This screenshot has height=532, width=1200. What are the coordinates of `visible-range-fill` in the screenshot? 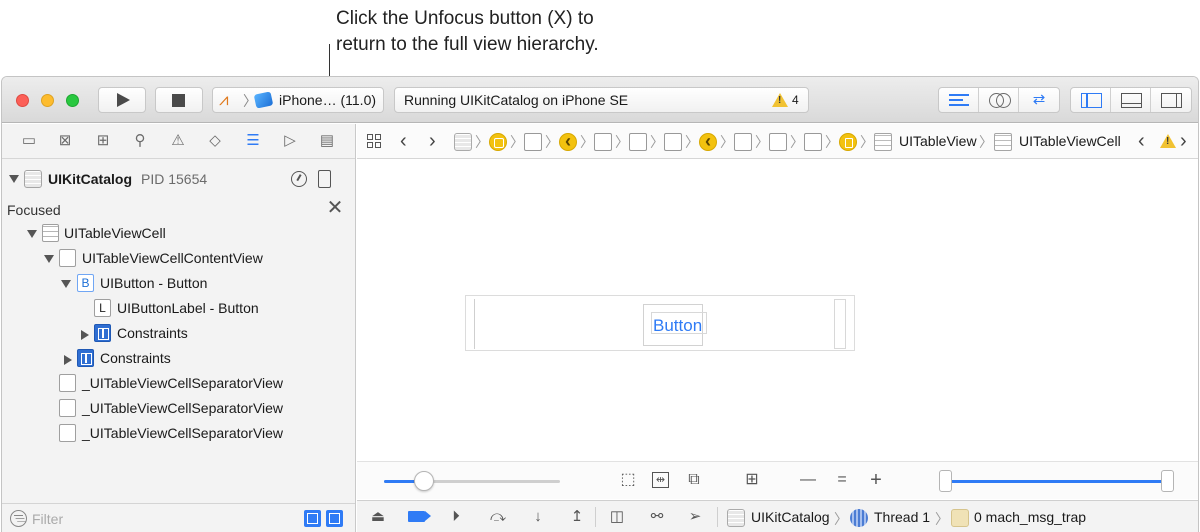 It's located at (1056, 481).